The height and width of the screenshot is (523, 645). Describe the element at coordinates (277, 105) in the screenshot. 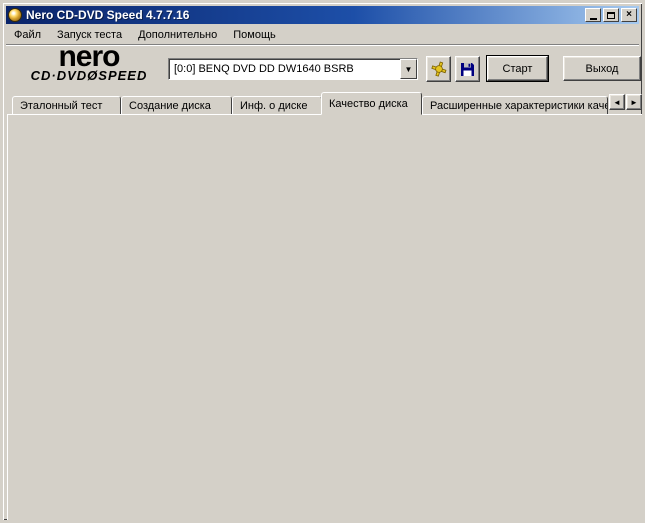

I see `tab-disc-info: Инф. о диске` at that location.